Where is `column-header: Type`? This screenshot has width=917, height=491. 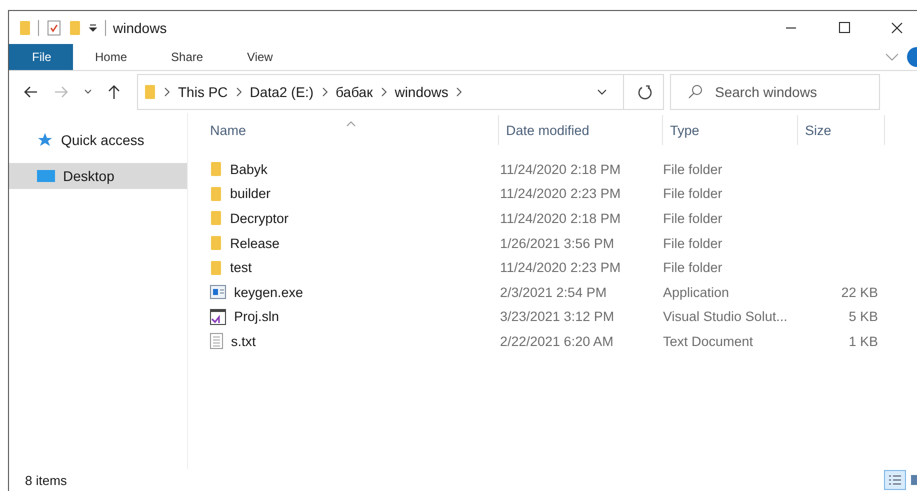
column-header: Type is located at coordinates (729, 130).